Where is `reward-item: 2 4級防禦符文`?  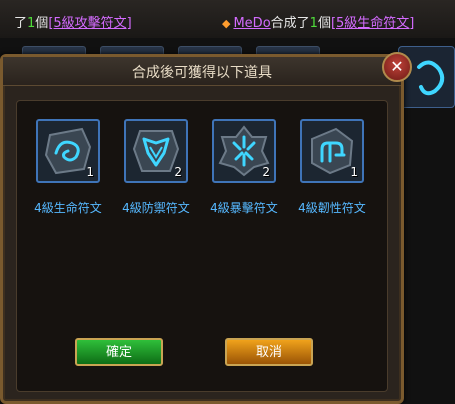
reward-item: 2 4級防禦符文 is located at coordinates (146, 167).